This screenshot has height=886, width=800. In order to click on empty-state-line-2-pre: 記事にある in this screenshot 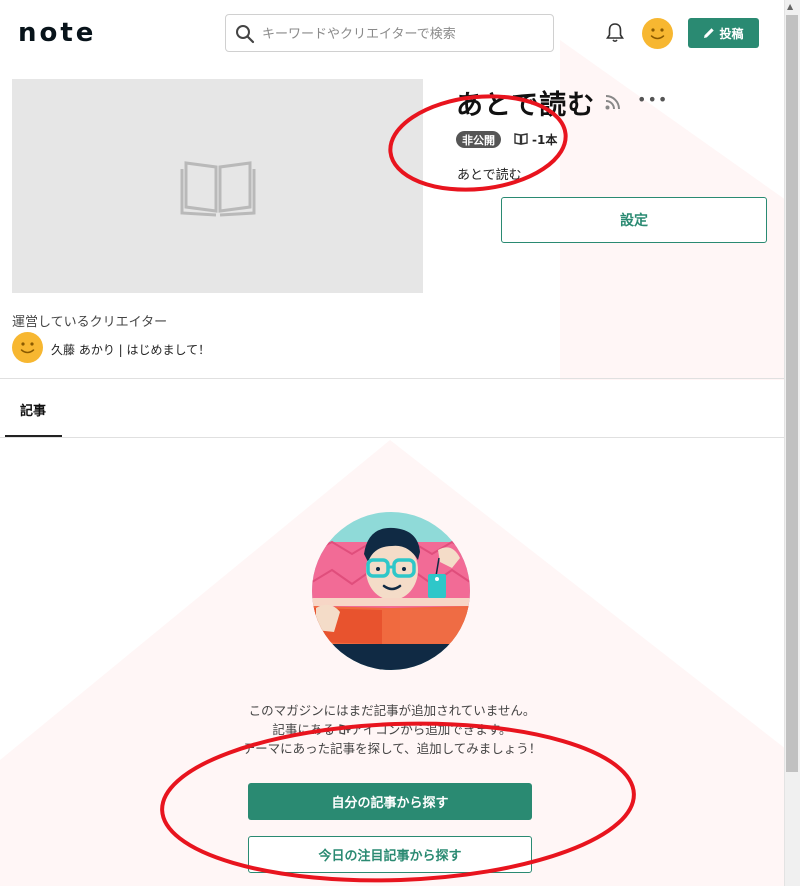, I will do `click(303, 729)`.